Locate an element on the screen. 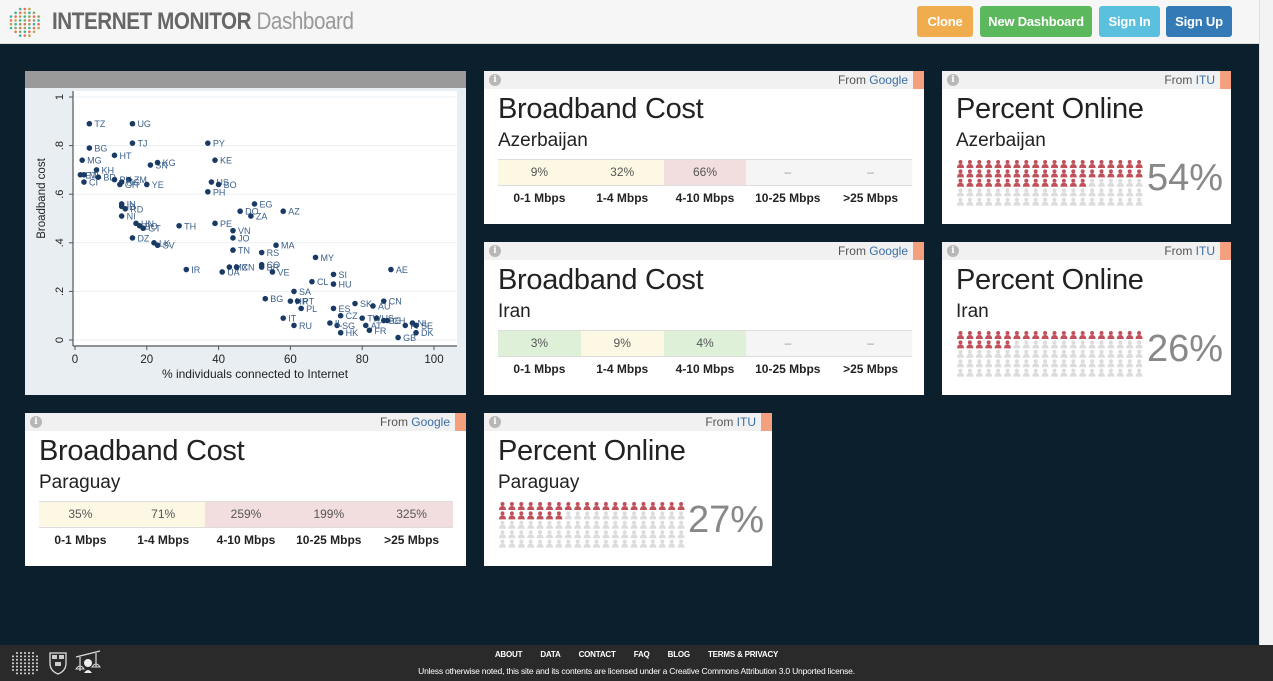  point-label: EG is located at coordinates (266, 204).